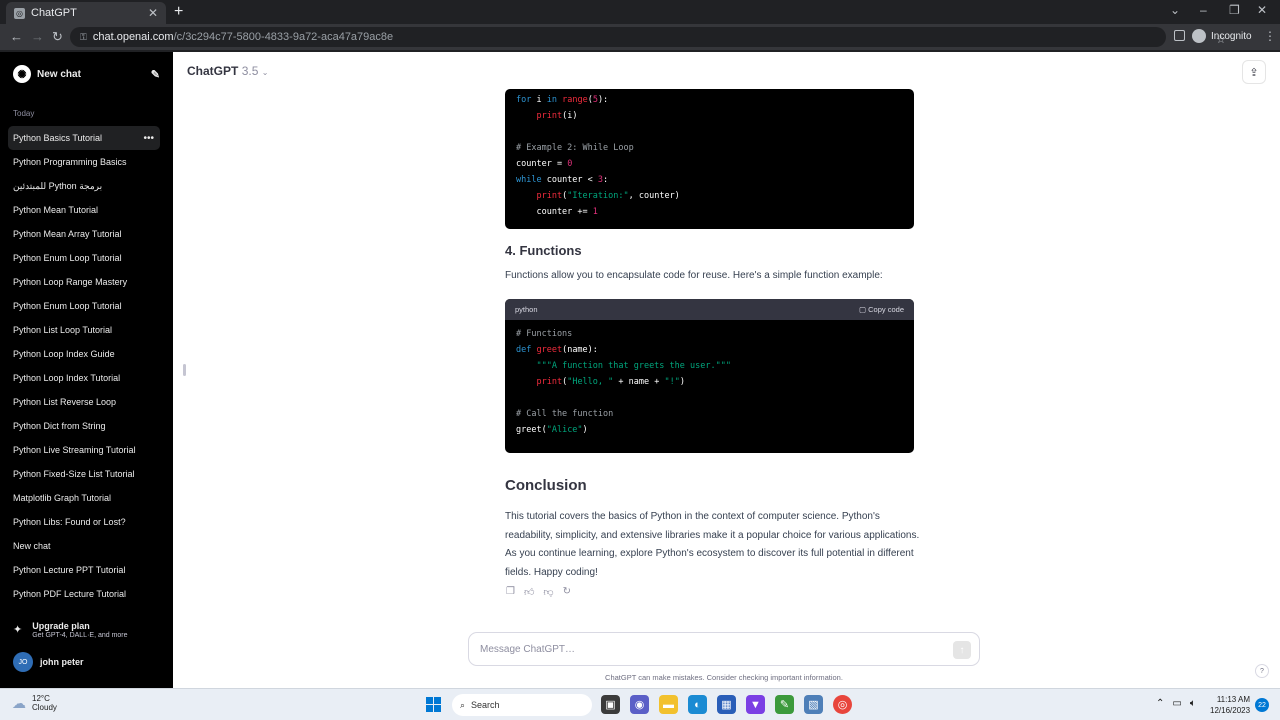  Describe the element at coordinates (886, 309) in the screenshot. I see `copy-code-label: Copy code` at that location.